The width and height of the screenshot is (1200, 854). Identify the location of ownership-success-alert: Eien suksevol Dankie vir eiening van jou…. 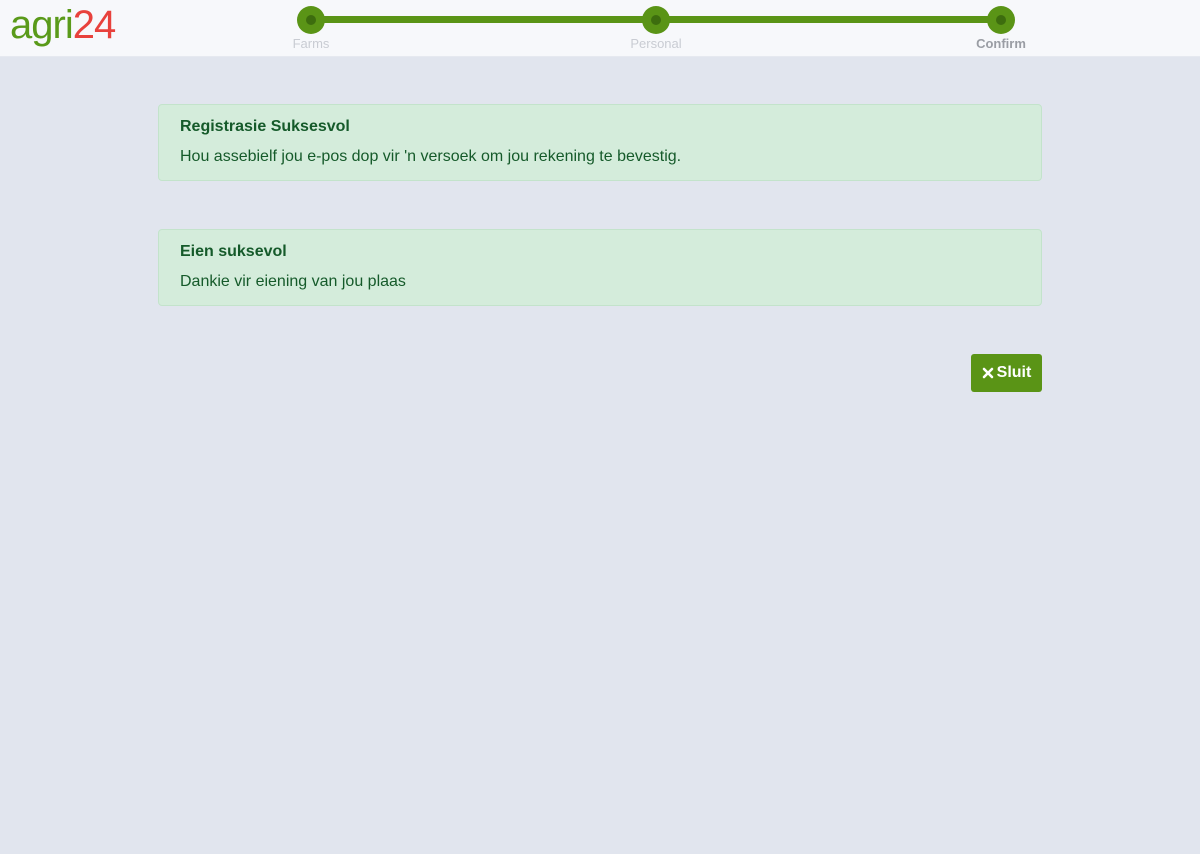
(600, 267).